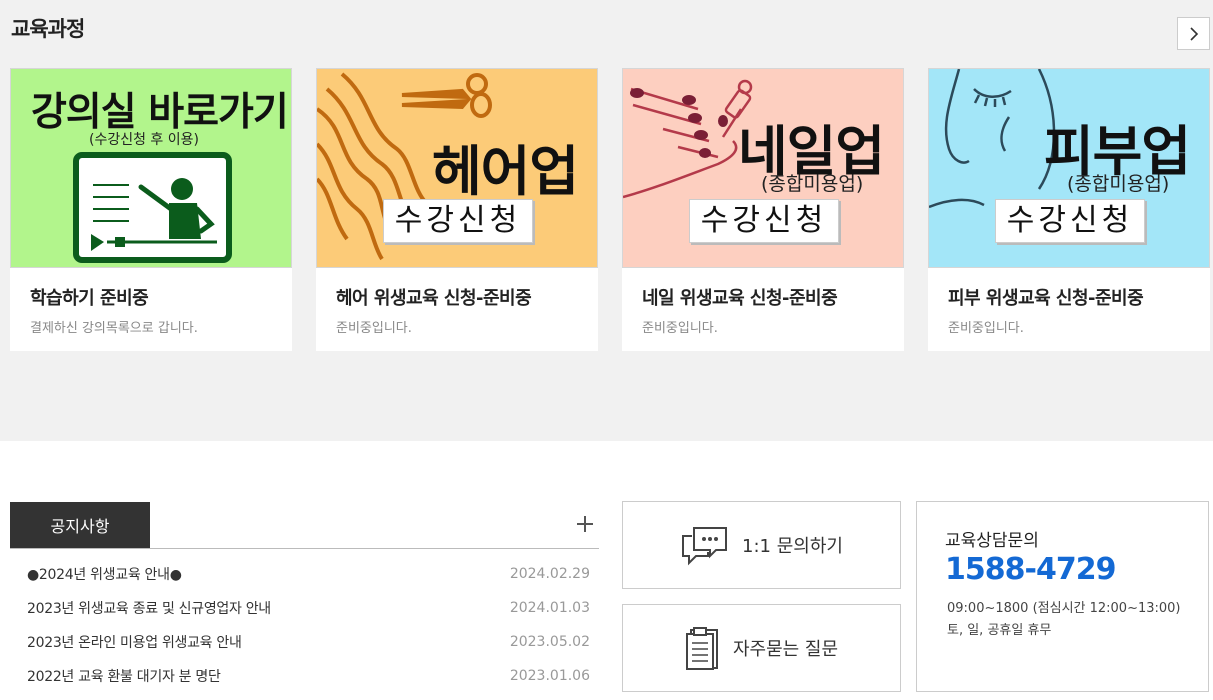 This screenshot has height=700, width=1213. I want to click on card-title: 헤어 위생교육 신청-준비중, so click(434, 298).